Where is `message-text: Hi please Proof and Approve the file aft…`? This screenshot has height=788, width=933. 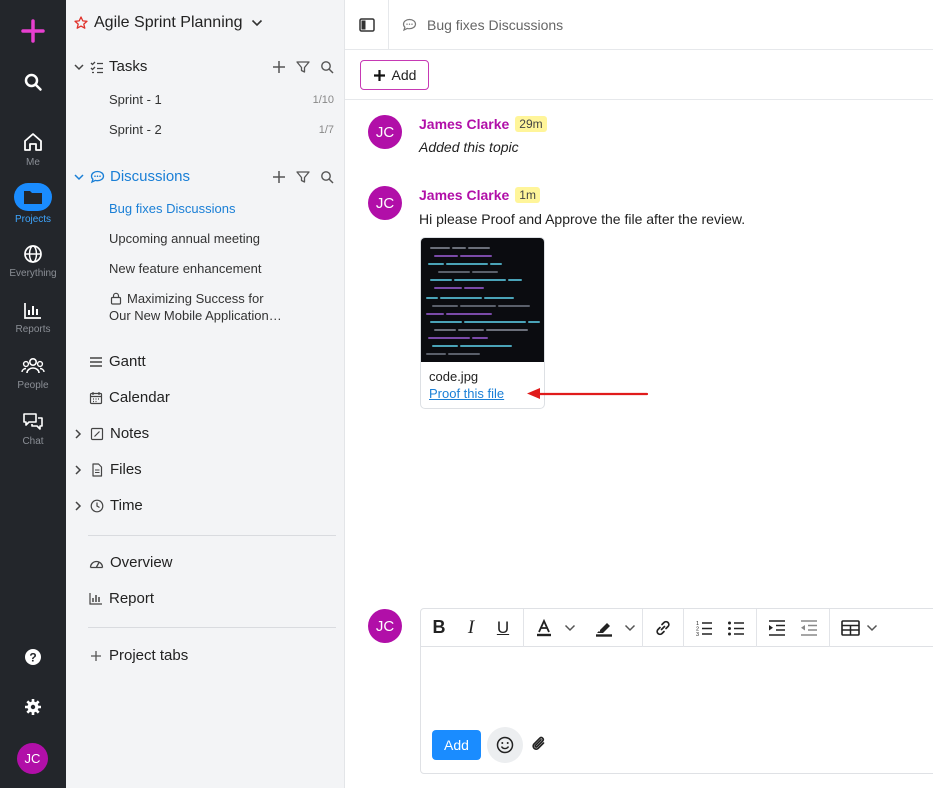 message-text: Hi please Proof and Approve the file aft… is located at coordinates (582, 219).